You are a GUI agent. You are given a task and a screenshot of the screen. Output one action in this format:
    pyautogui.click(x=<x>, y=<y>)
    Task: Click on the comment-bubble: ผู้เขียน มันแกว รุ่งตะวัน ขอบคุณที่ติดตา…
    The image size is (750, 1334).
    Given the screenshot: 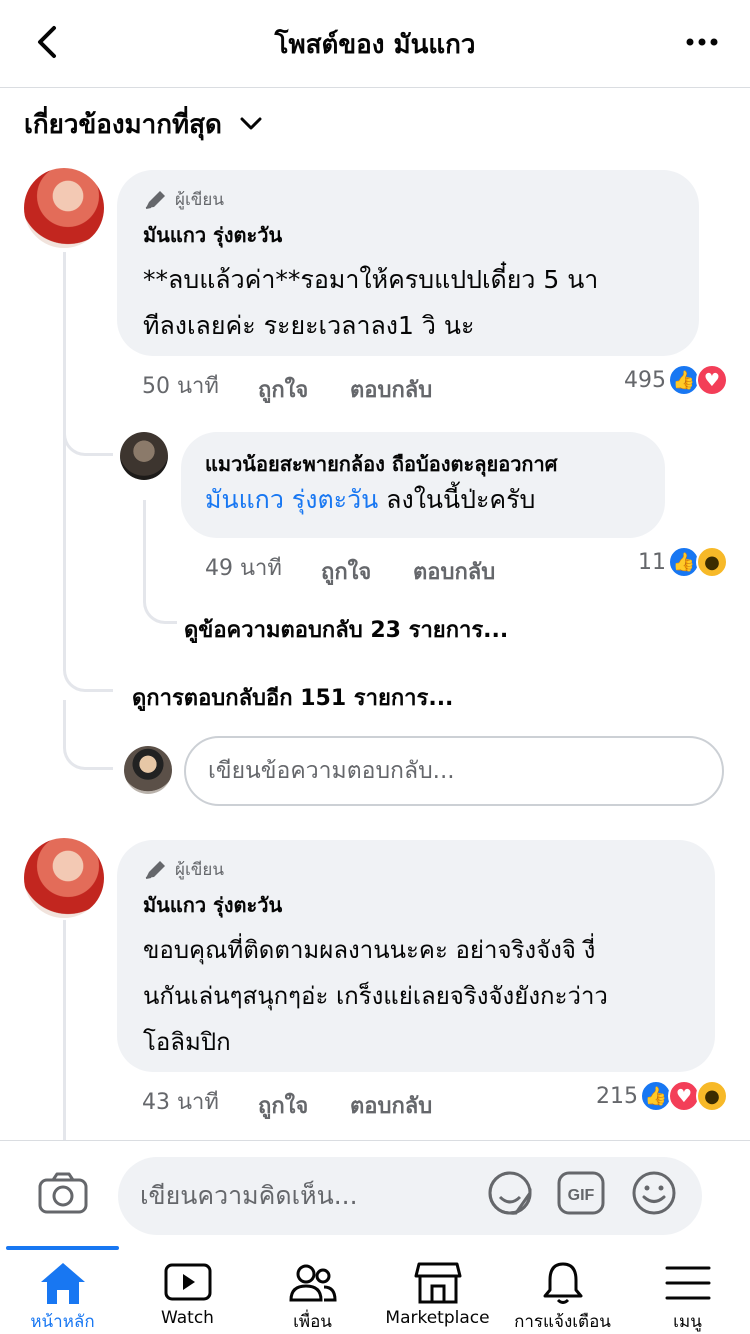 What is the action you would take?
    pyautogui.click(x=416, y=956)
    